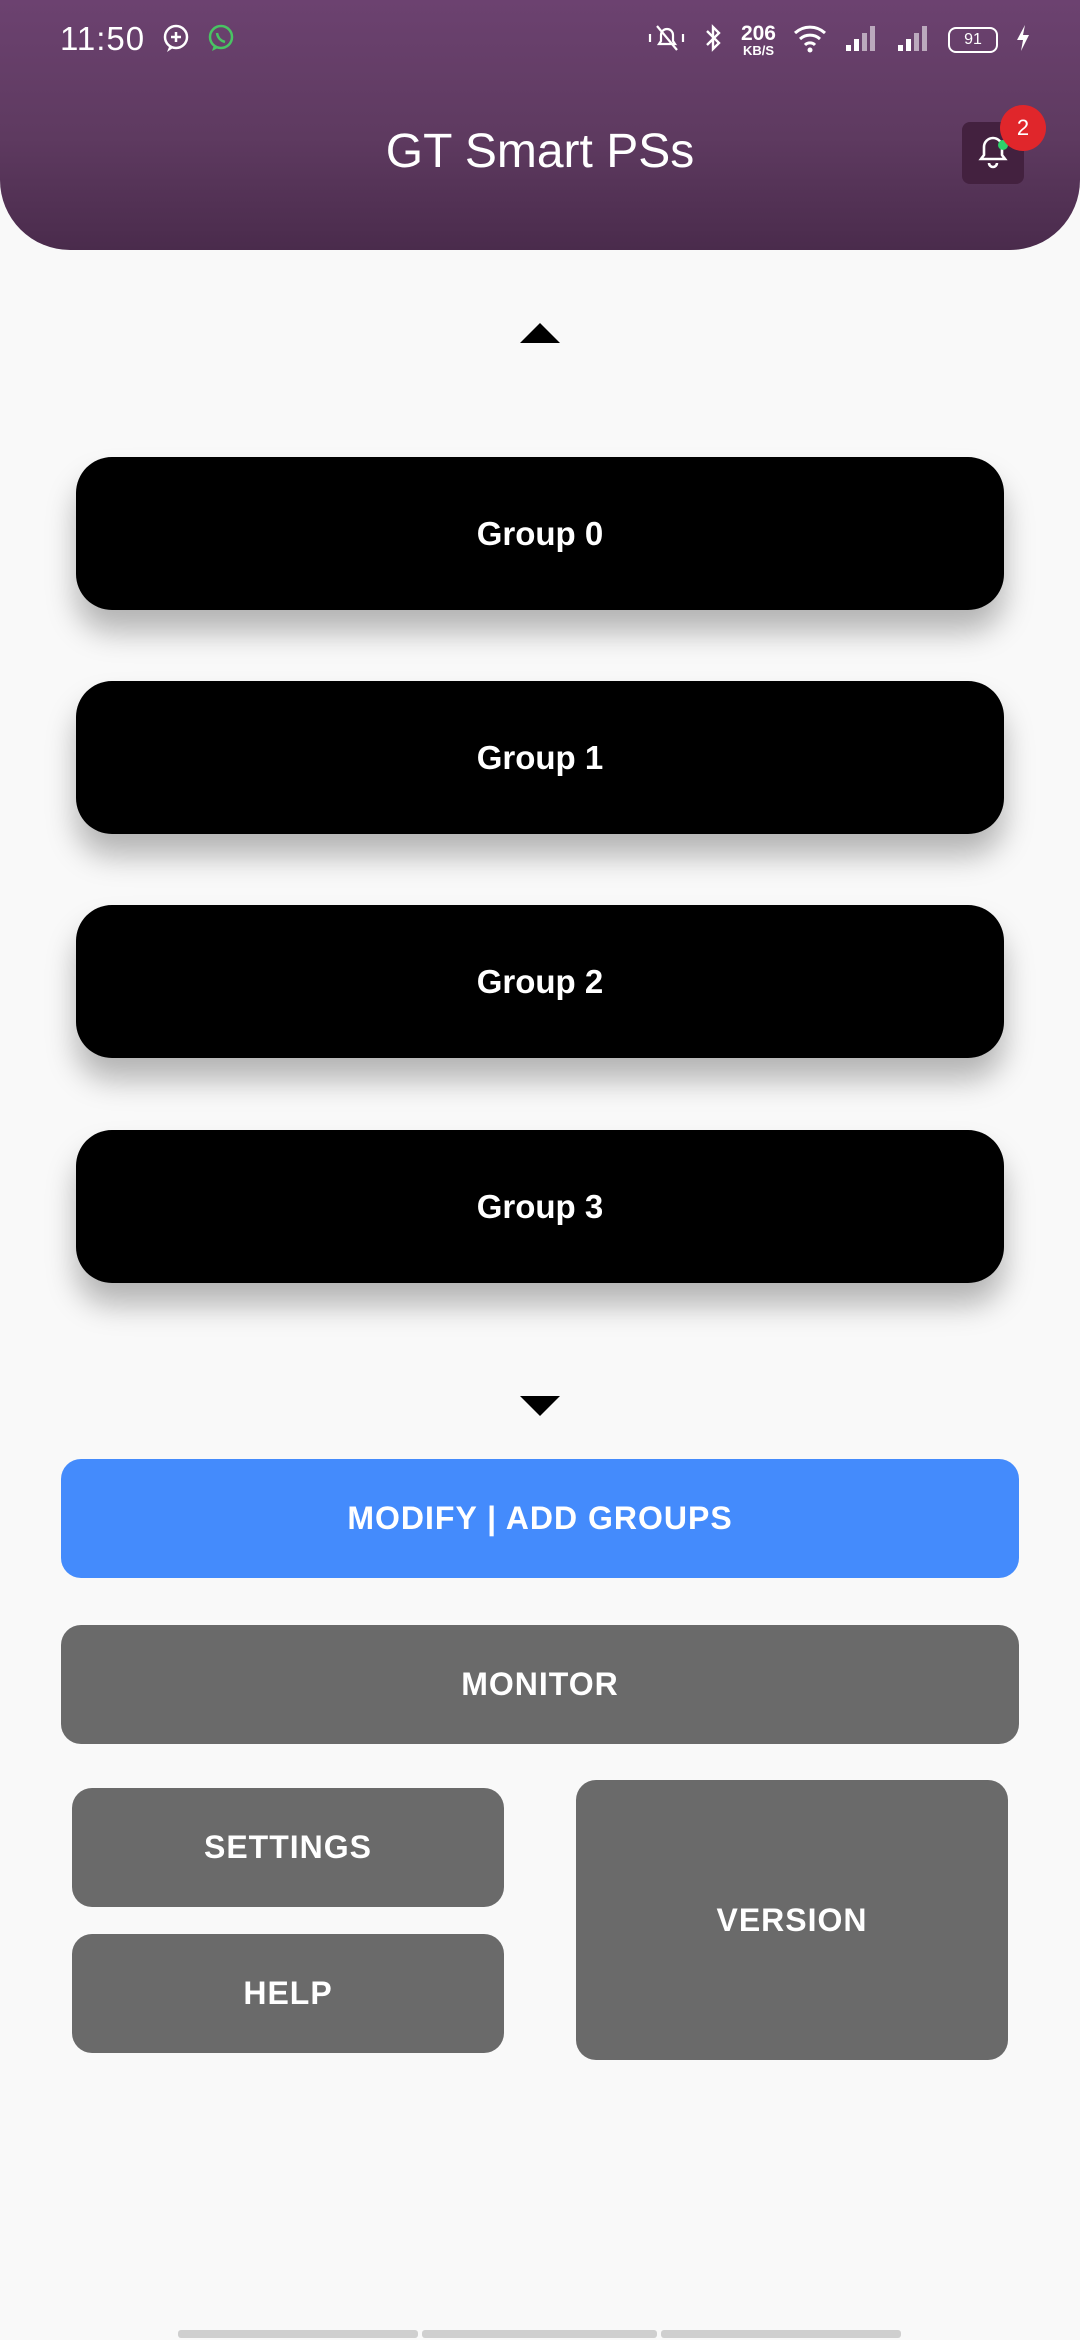  Describe the element at coordinates (758, 40) in the screenshot. I see `net-speed: 206 KB/S` at that location.